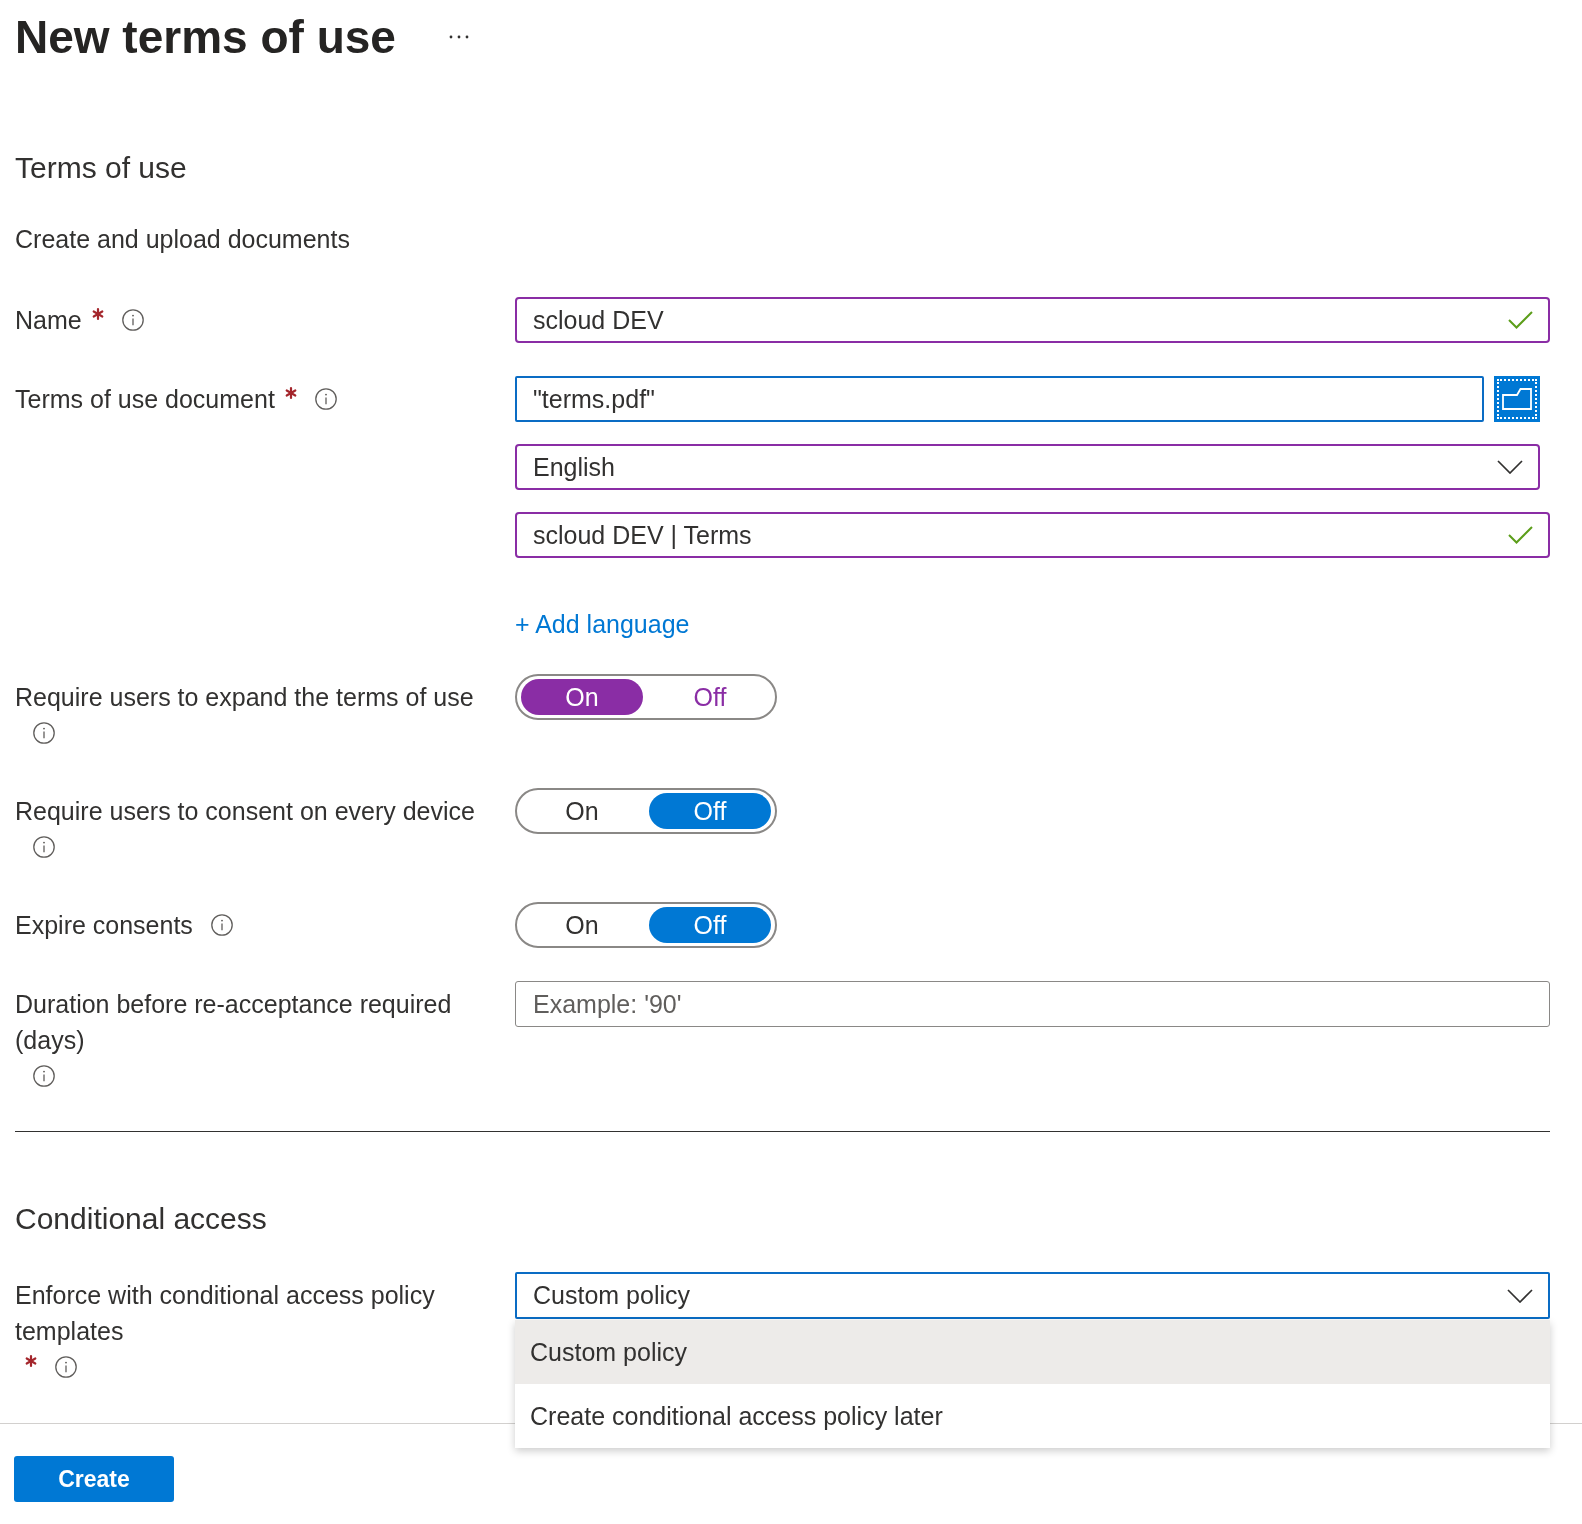  I want to click on create-button: Create, so click(94, 1479).